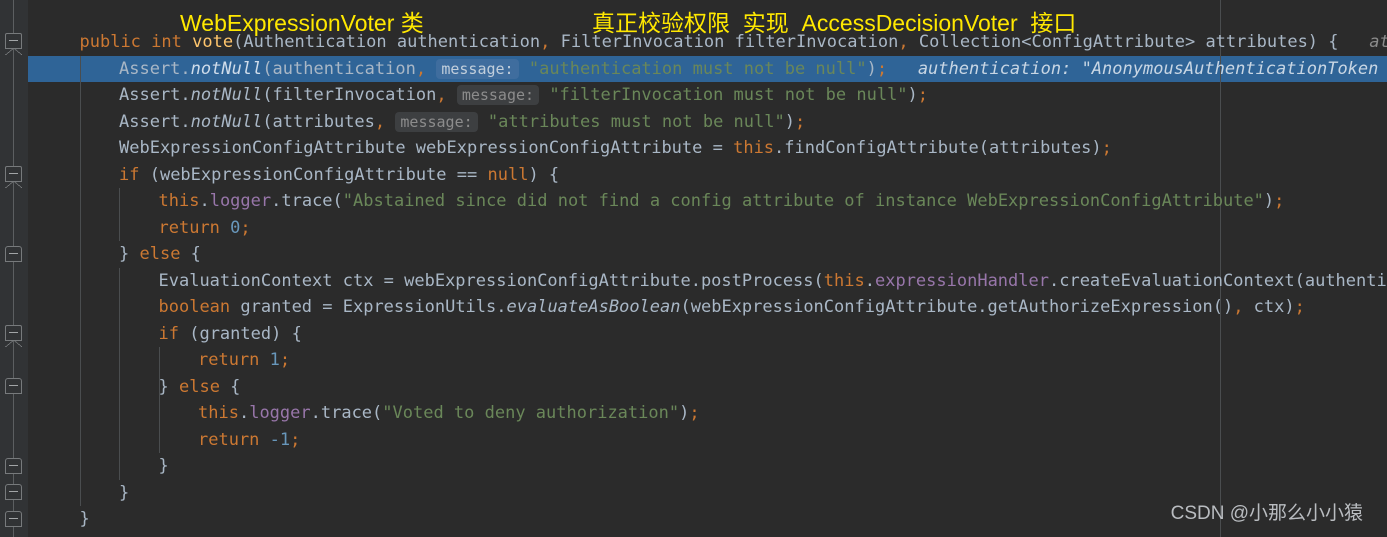  Describe the element at coordinates (160, 254) in the screenshot. I see `code-token-kw: else` at that location.